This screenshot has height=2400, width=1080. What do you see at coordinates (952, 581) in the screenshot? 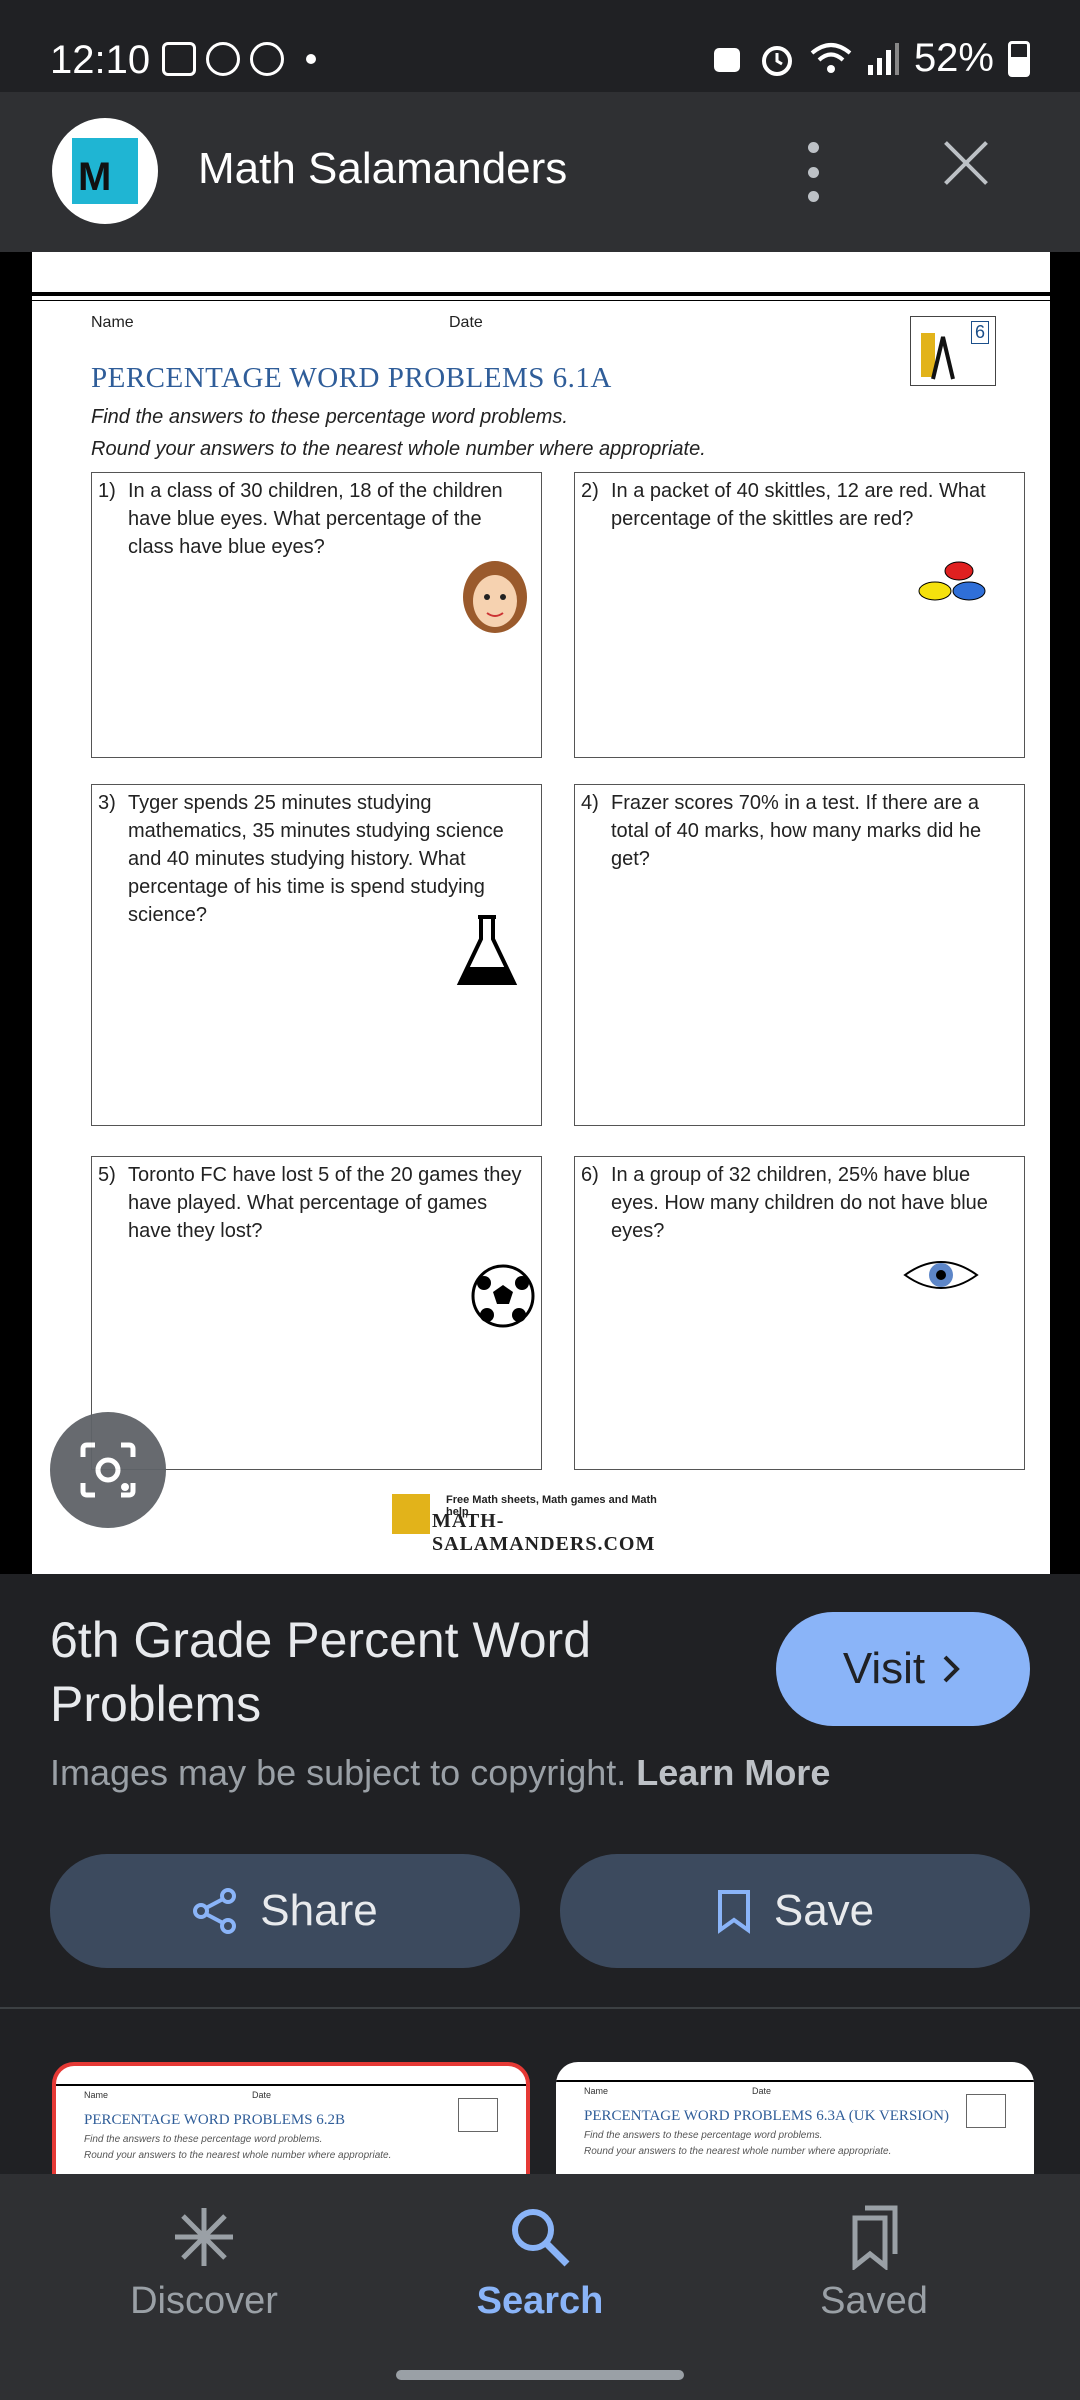
I see `skittles-icon` at bounding box center [952, 581].